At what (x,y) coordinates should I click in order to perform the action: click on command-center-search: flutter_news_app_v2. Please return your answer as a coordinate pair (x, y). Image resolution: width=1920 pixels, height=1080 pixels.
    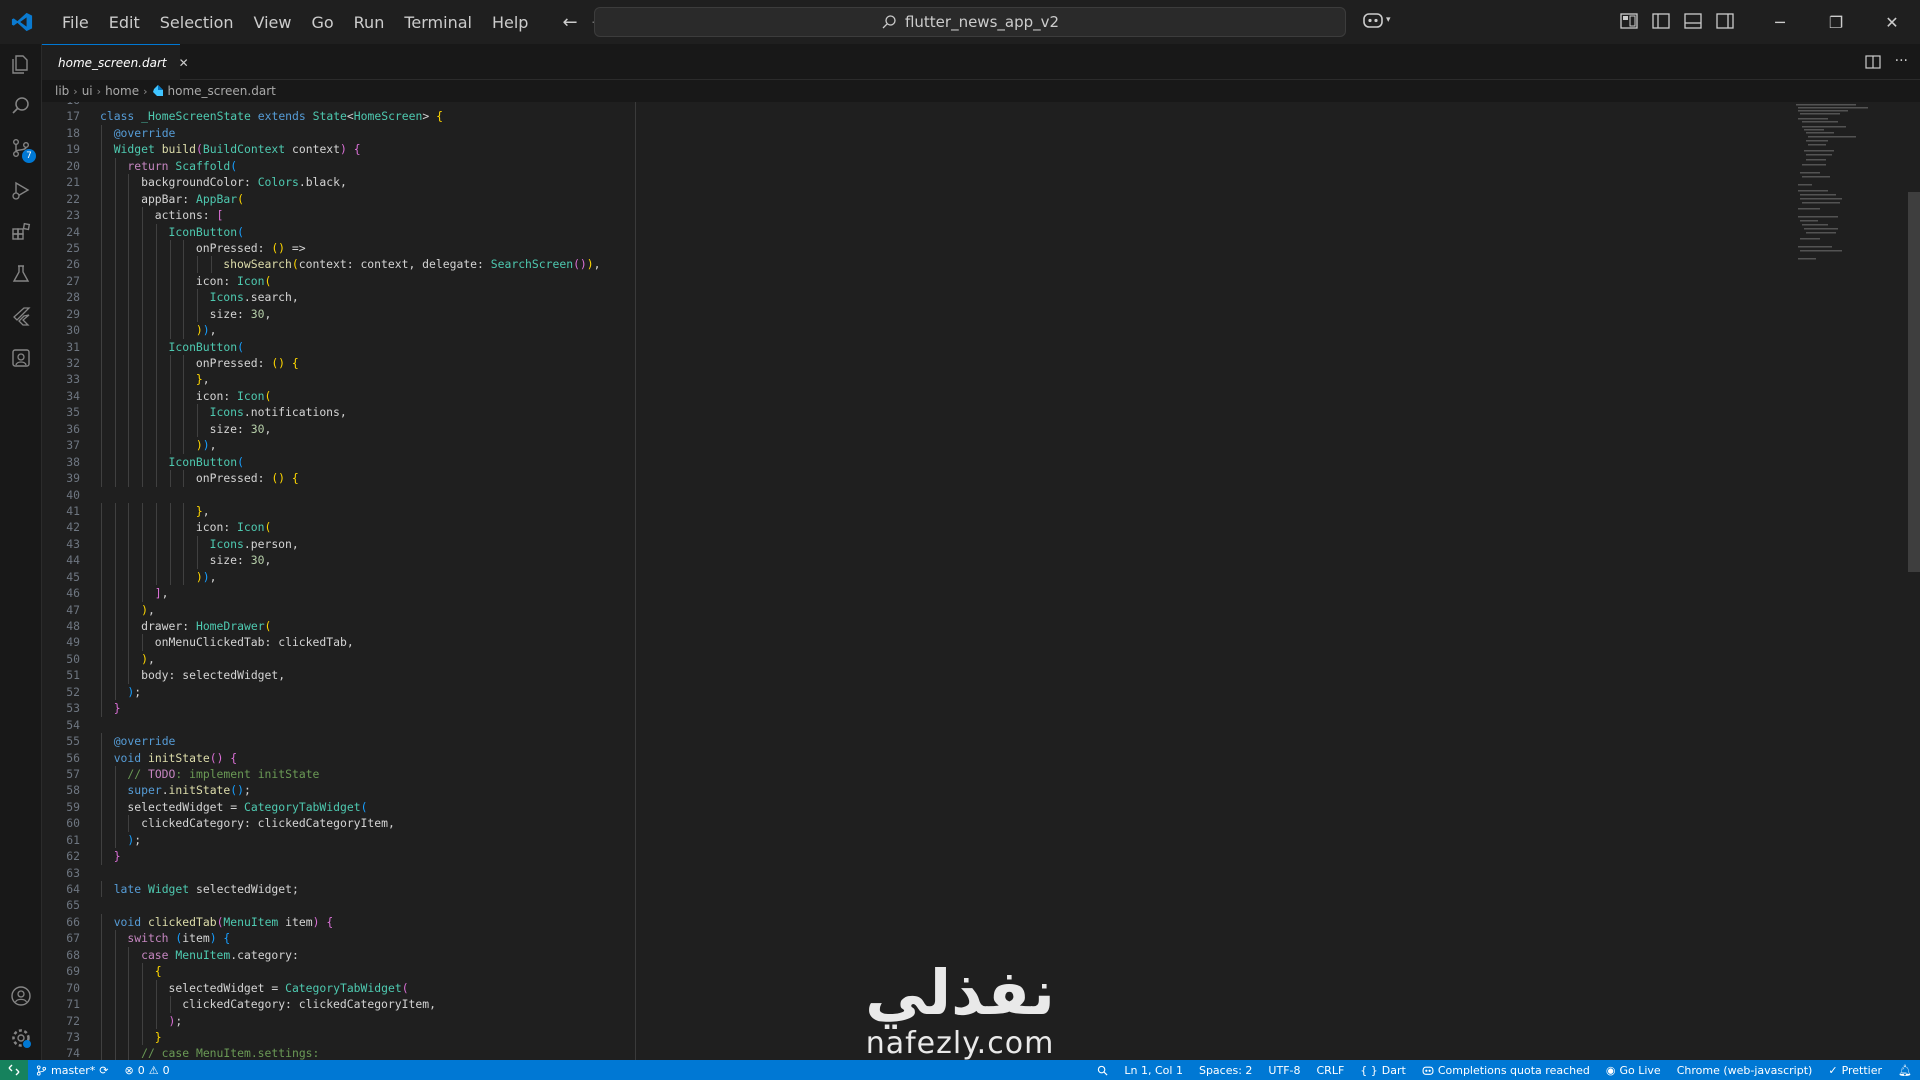
    Looking at the image, I should click on (970, 22).